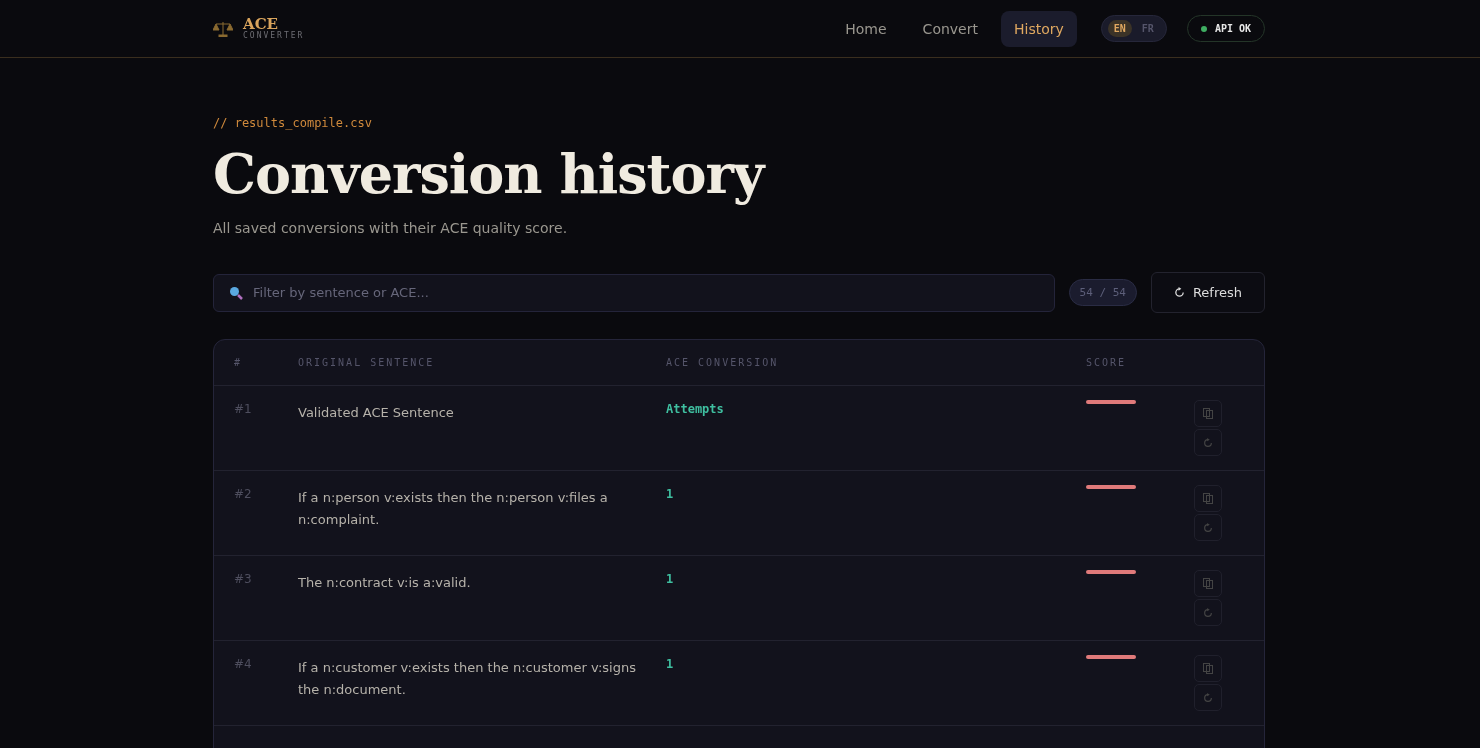 This screenshot has height=748, width=1480. I want to click on language-option: EN, so click(1119, 28).